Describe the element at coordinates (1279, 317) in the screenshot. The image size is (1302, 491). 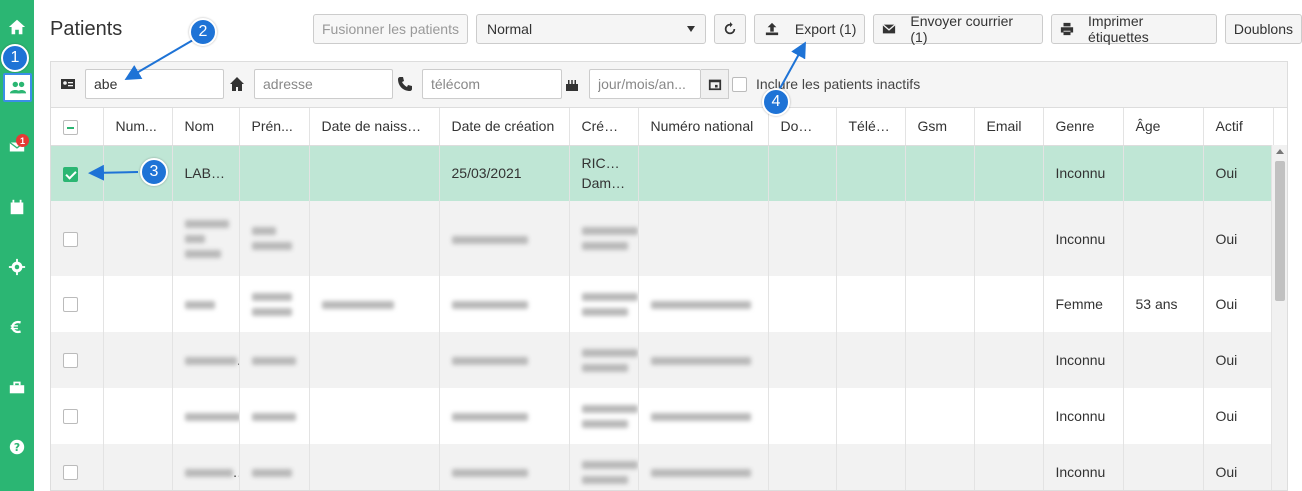
I see `table-scrollbar` at that location.